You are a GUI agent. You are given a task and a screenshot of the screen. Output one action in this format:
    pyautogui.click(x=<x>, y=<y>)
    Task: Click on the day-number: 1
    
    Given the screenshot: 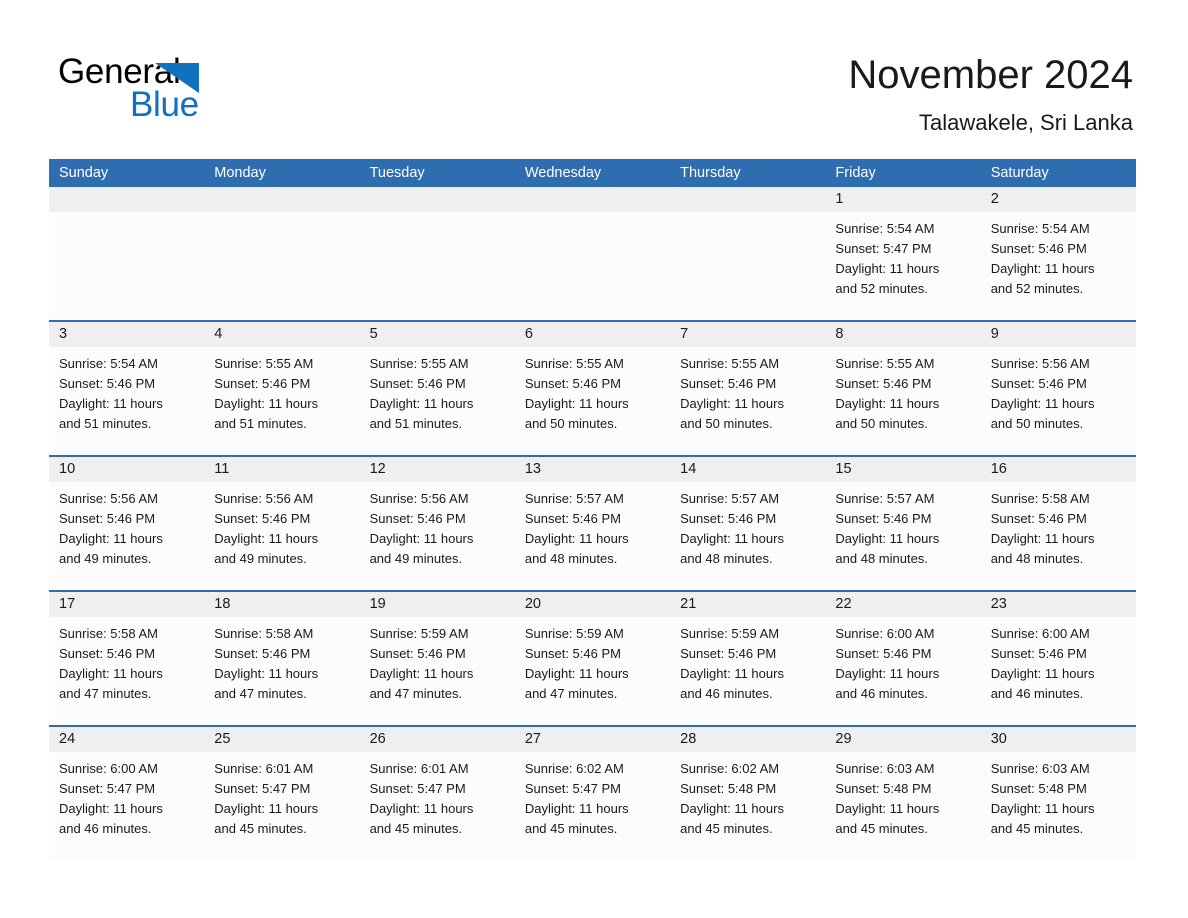 What is the action you would take?
    pyautogui.click(x=839, y=199)
    